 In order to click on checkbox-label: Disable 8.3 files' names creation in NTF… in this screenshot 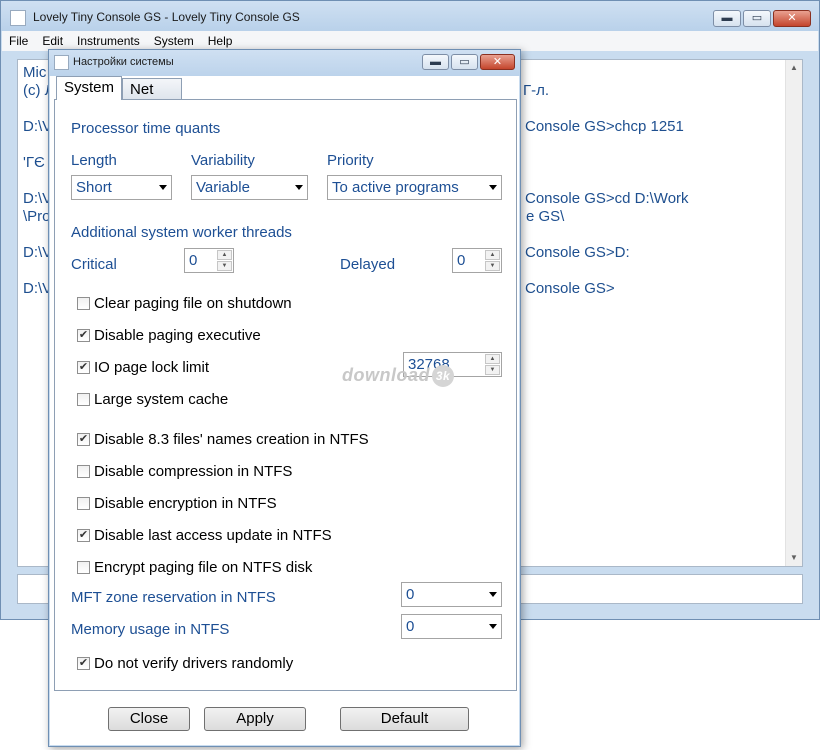, I will do `click(231, 439)`.